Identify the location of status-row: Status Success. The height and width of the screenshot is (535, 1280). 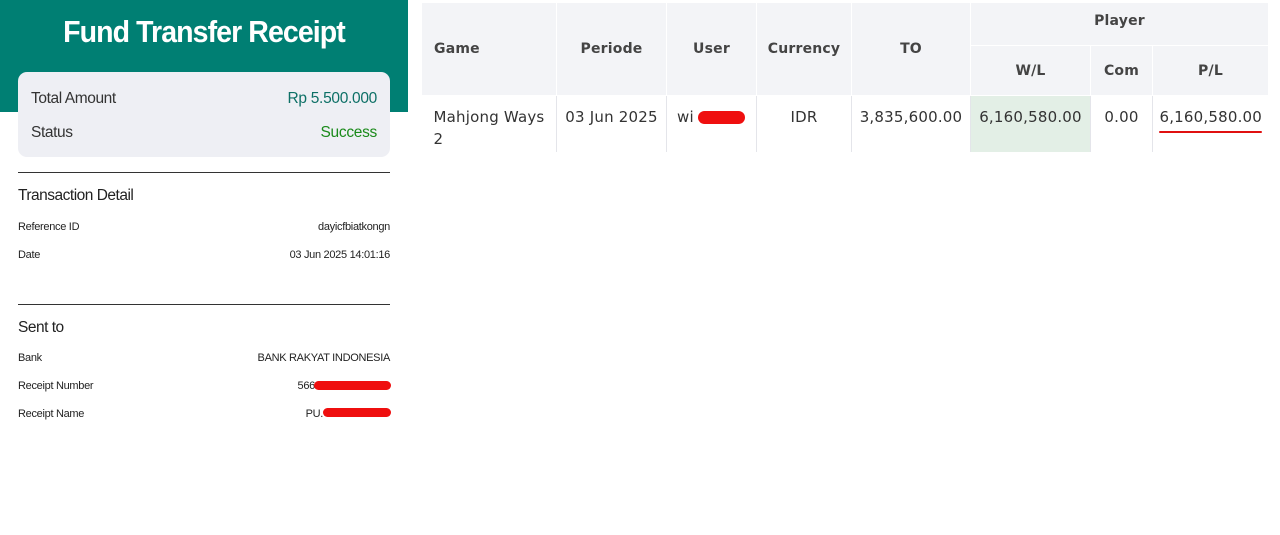
(204, 133).